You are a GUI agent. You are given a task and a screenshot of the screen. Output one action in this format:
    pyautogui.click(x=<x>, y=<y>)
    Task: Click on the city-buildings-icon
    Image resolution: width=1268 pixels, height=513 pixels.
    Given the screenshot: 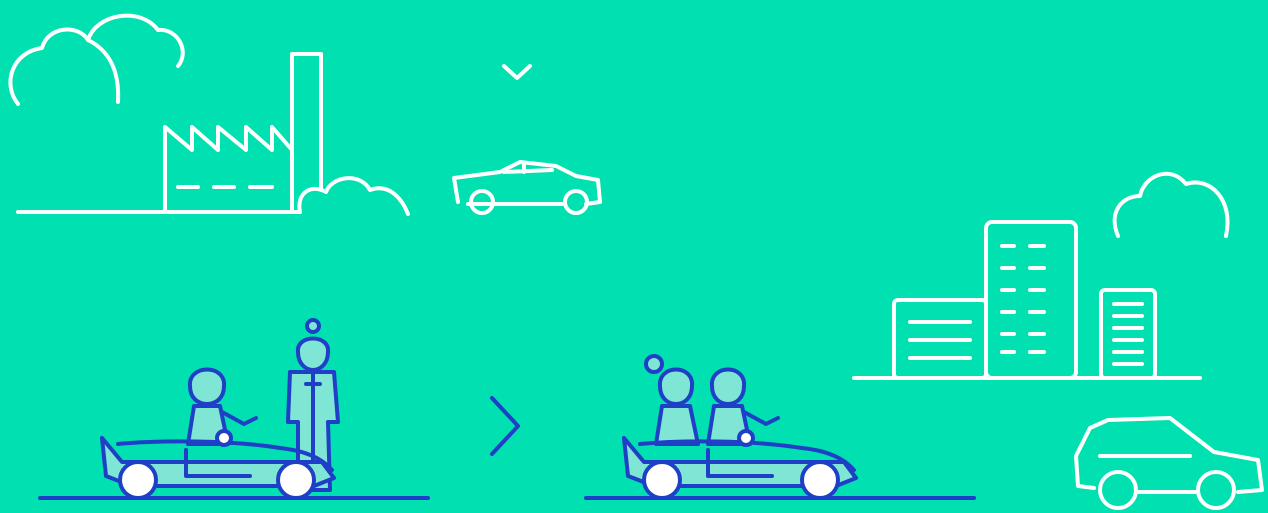 What is the action you would take?
    pyautogui.click(x=1027, y=300)
    